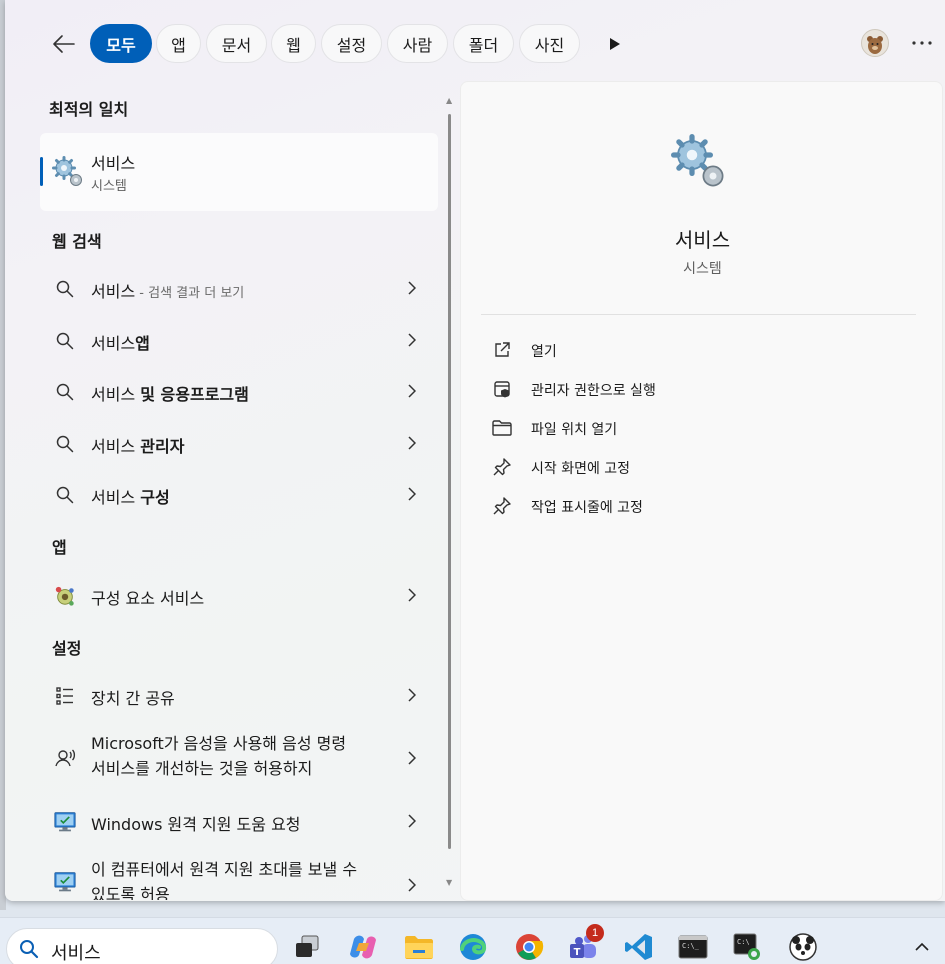 The width and height of the screenshot is (945, 964). I want to click on setting-label: 이 컴퓨터에서 원격 지원 초대를 보낼 수 있도록 허용, so click(224, 880).